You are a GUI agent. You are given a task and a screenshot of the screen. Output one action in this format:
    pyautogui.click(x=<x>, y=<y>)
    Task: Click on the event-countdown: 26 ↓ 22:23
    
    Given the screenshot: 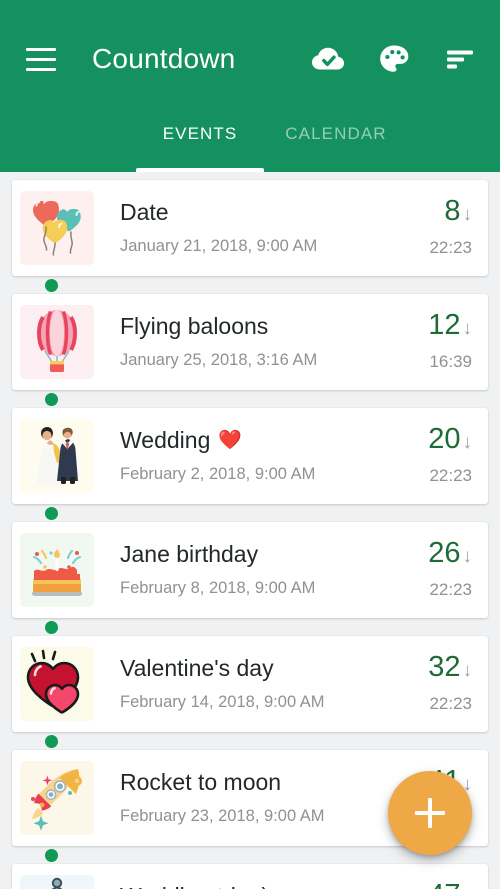 What is the action you would take?
    pyautogui.click(x=458, y=568)
    